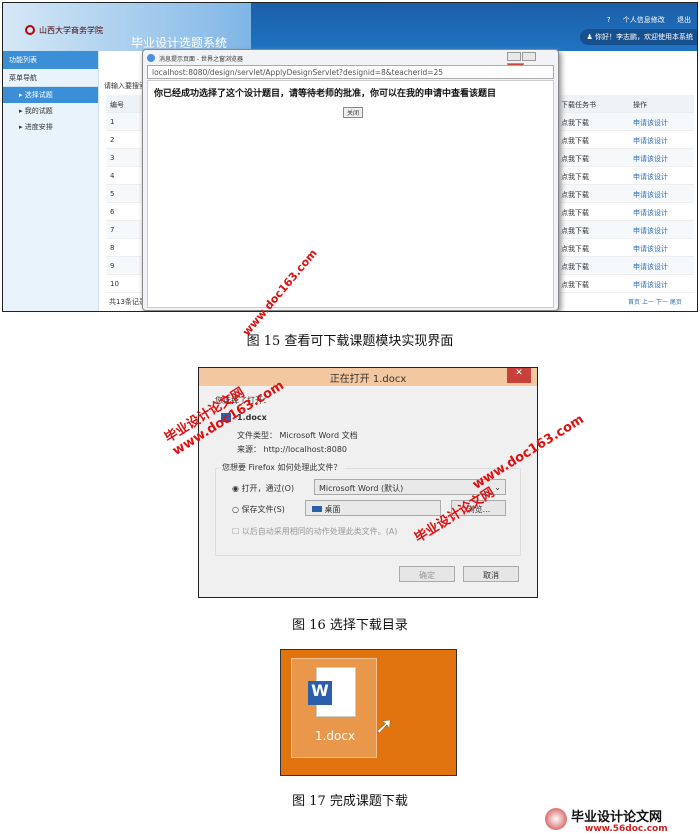 The height and width of the screenshot is (836, 700). I want to click on row-id: 5, so click(112, 194).